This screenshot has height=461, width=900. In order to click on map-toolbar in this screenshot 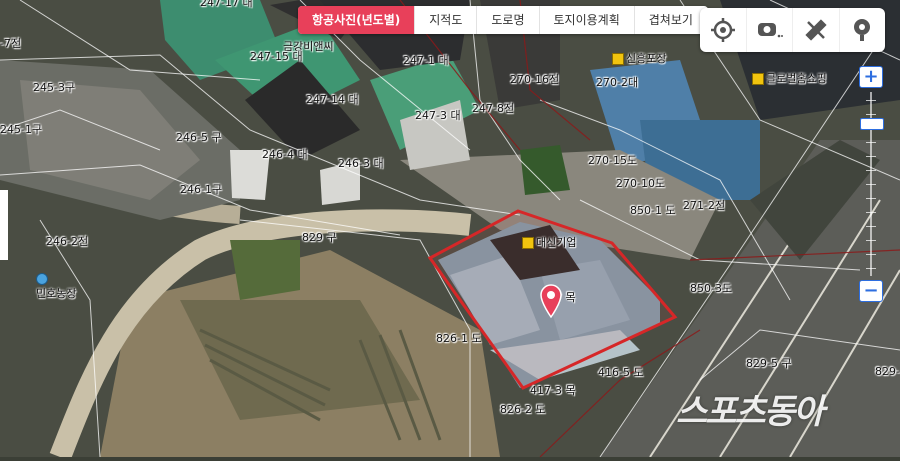, I will do `click(792, 30)`.